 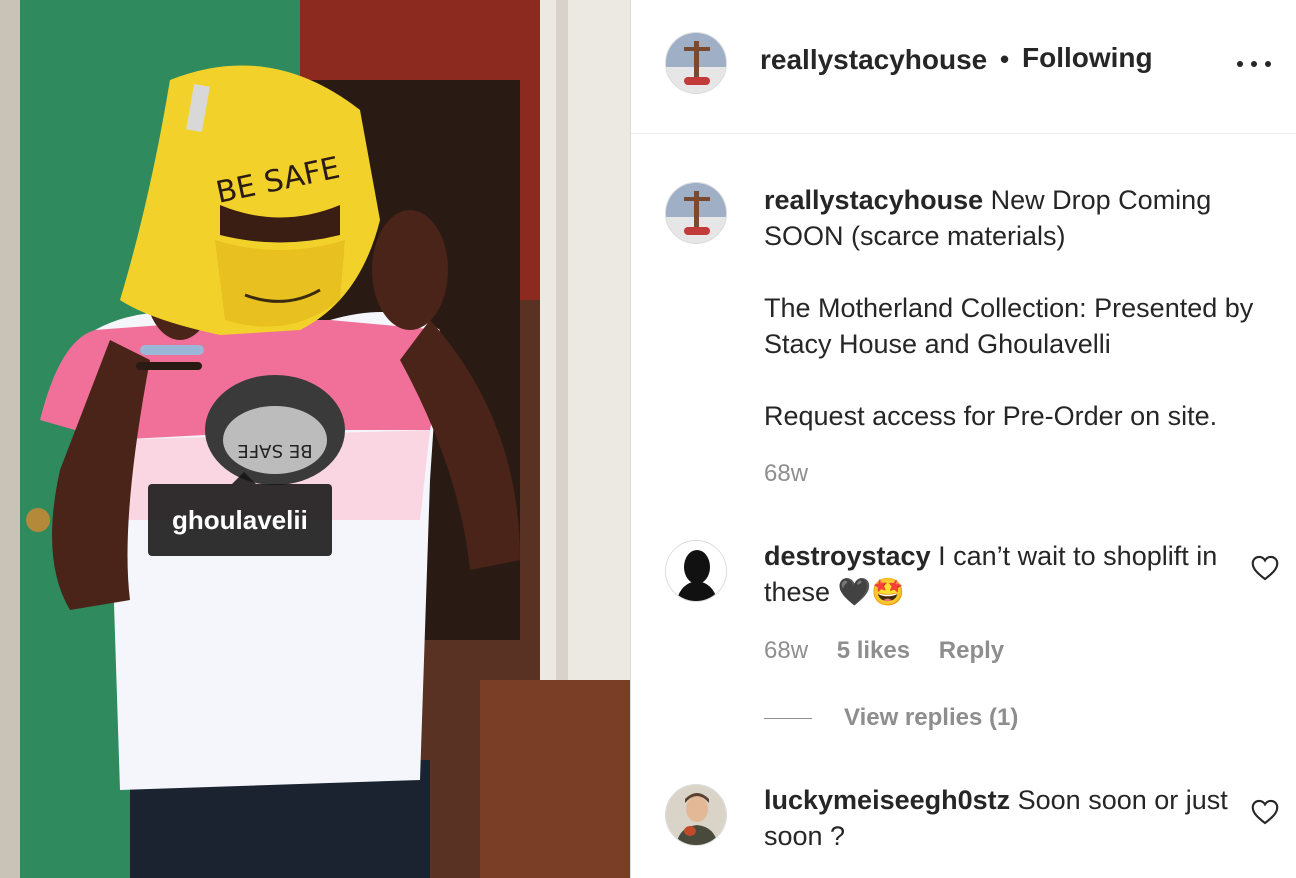 What do you see at coordinates (1087, 58) in the screenshot?
I see `following-button: Following` at bounding box center [1087, 58].